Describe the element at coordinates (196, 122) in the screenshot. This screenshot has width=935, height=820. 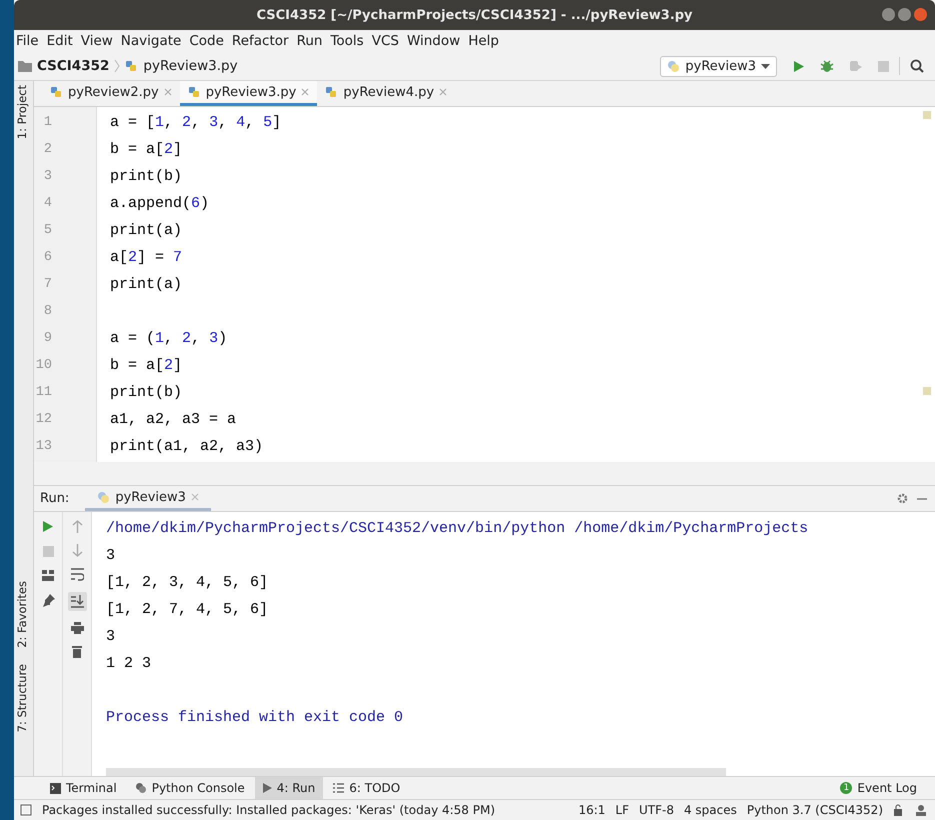
I see `code-line: a = [1, 2, 3, 4, 5]` at that location.